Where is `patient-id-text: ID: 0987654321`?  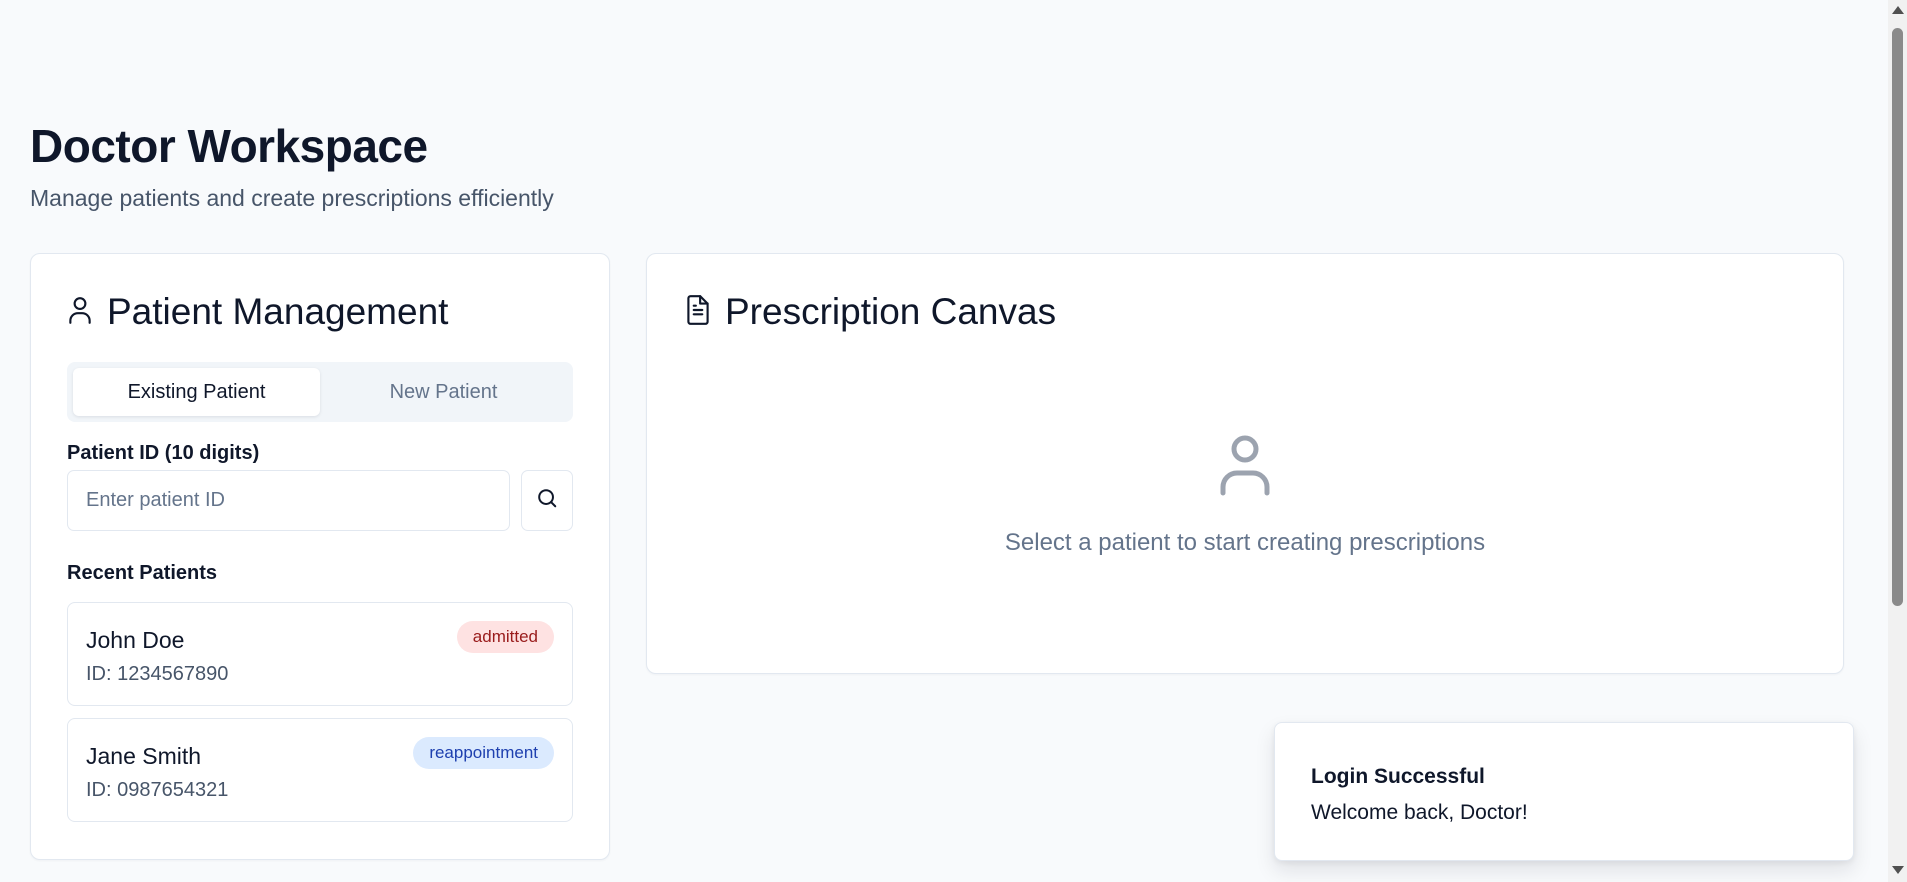 patient-id-text: ID: 0987654321 is located at coordinates (157, 790).